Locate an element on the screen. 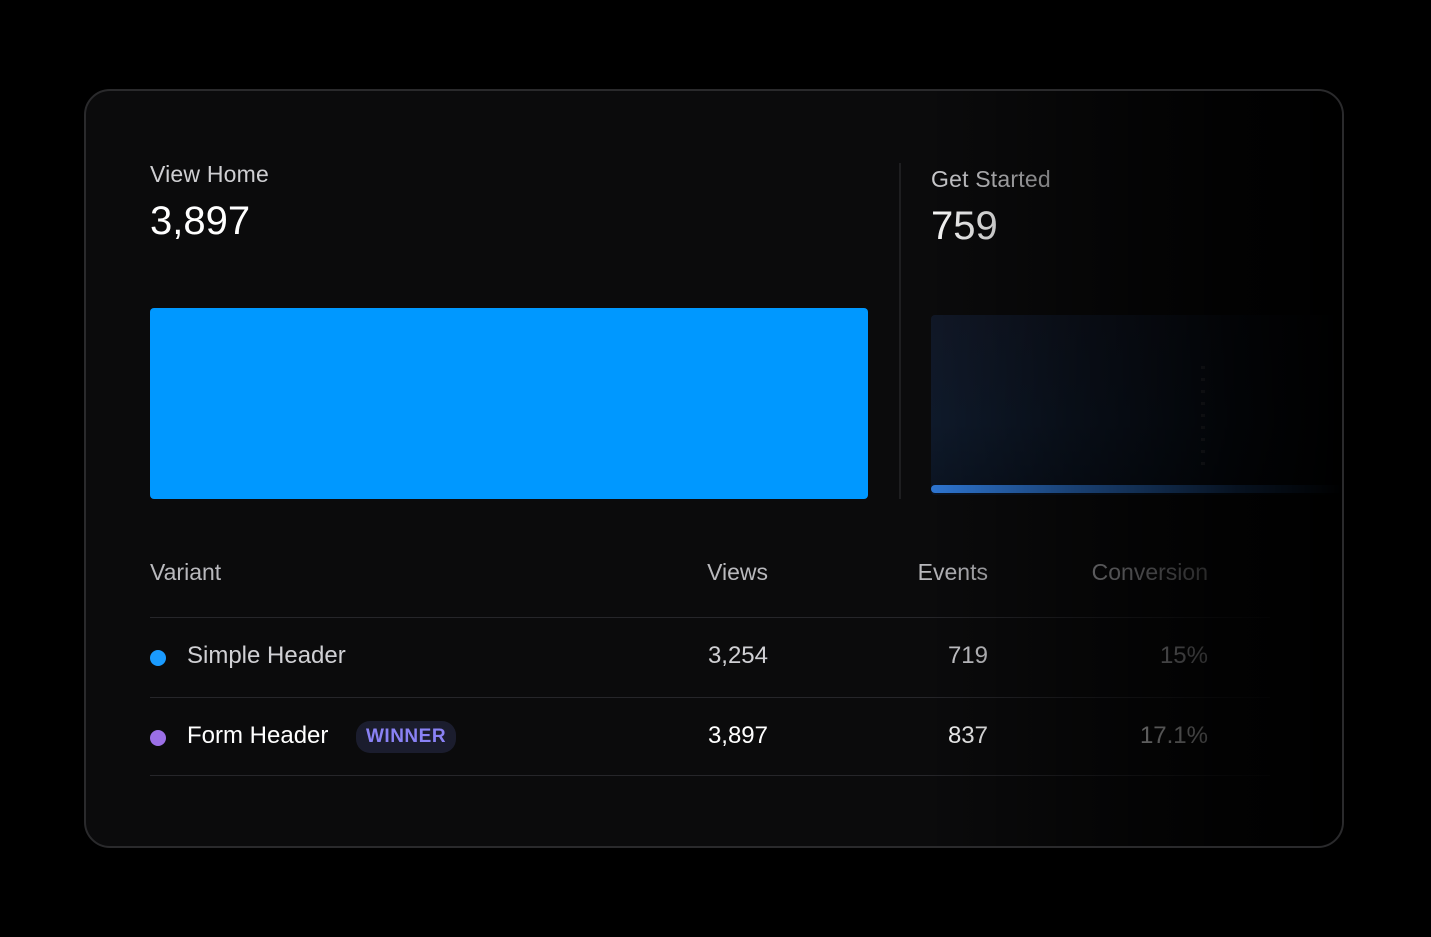 The height and width of the screenshot is (937, 1431). column-header-events: Events is located at coordinates (952, 572).